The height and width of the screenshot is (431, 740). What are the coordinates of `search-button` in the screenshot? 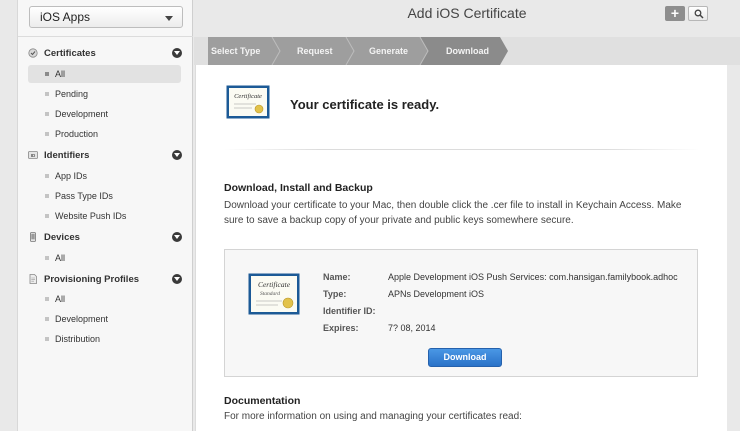 It's located at (698, 13).